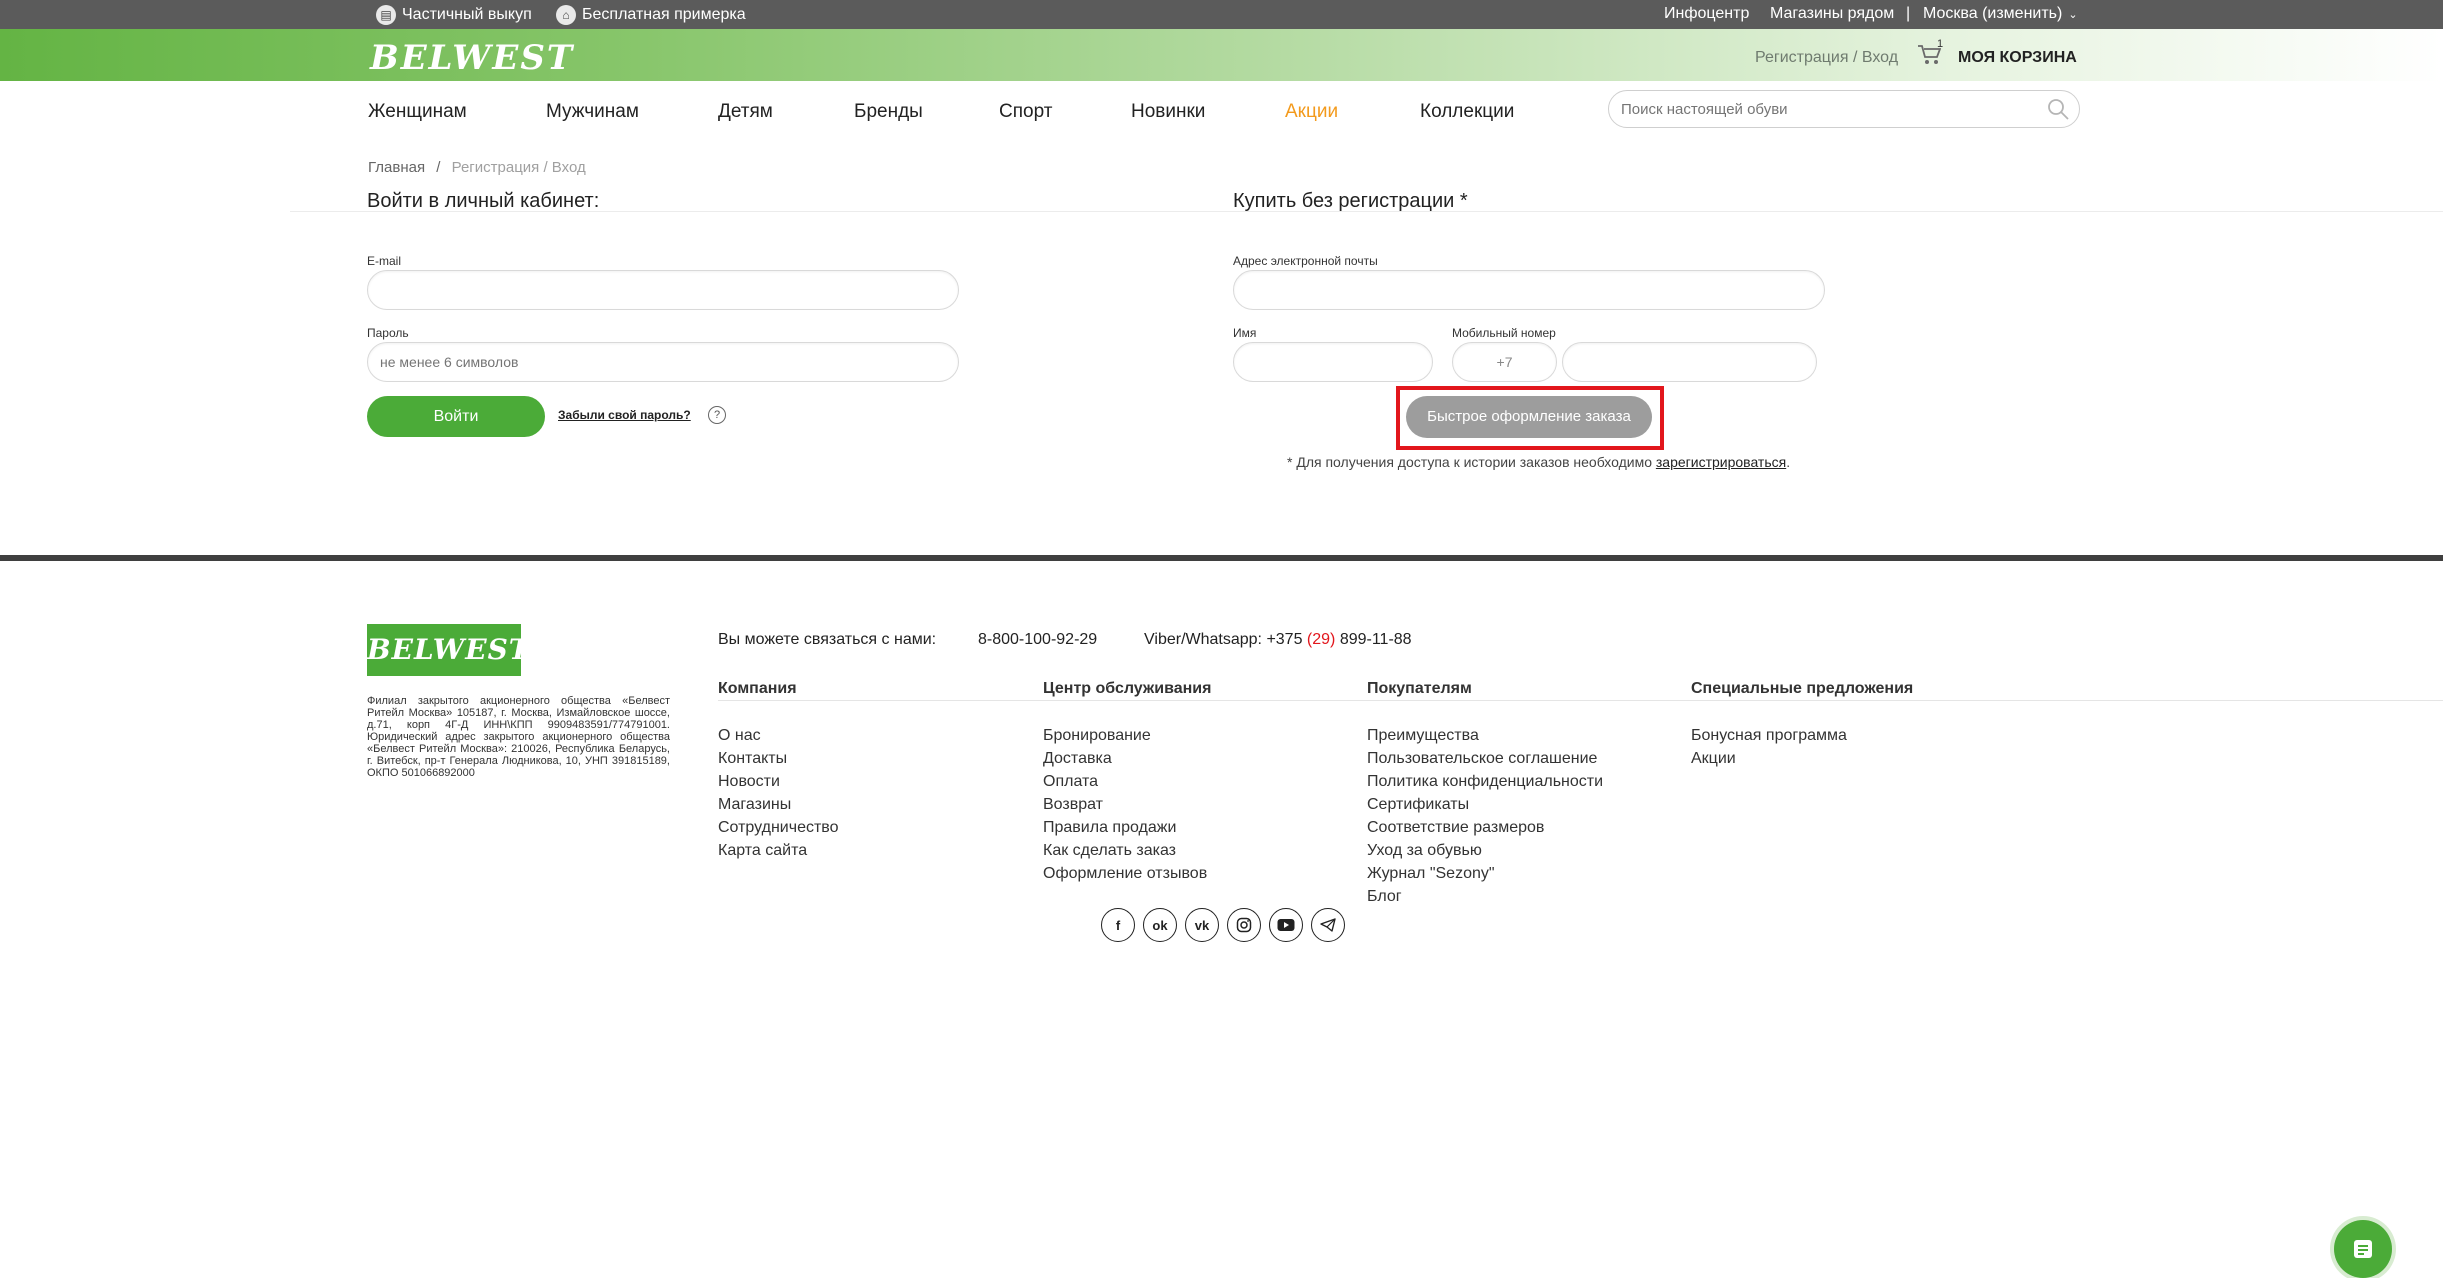 Image resolution: width=2443 pixels, height=1278 pixels. Describe the element at coordinates (1940, 44) in the screenshot. I see `cart-count-badge: 1` at that location.